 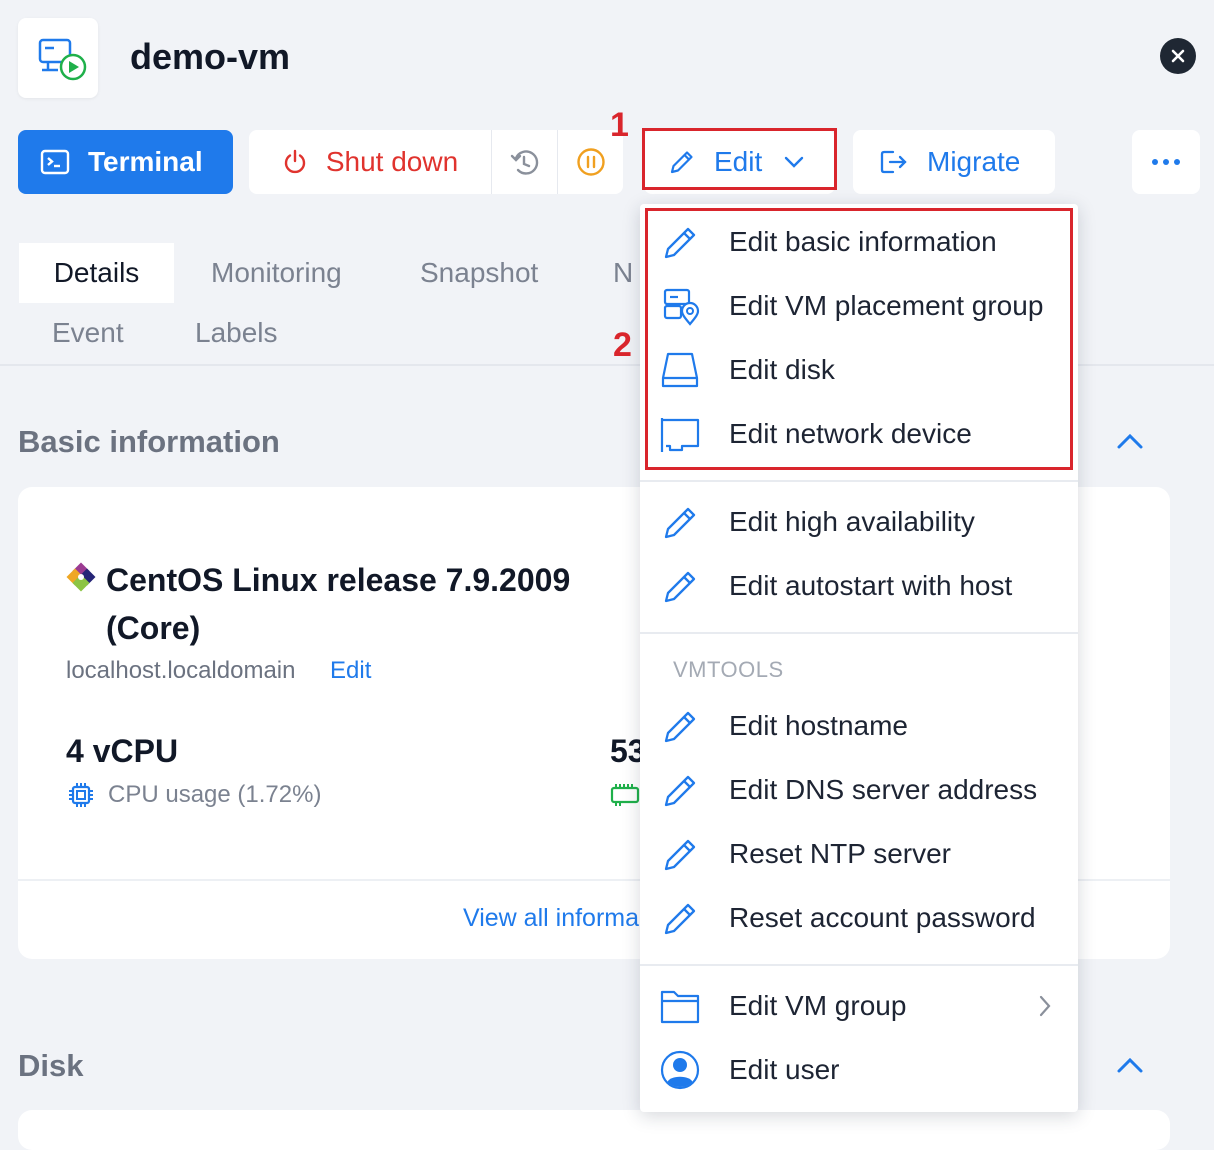 What do you see at coordinates (294, 161) in the screenshot?
I see `power-icon` at bounding box center [294, 161].